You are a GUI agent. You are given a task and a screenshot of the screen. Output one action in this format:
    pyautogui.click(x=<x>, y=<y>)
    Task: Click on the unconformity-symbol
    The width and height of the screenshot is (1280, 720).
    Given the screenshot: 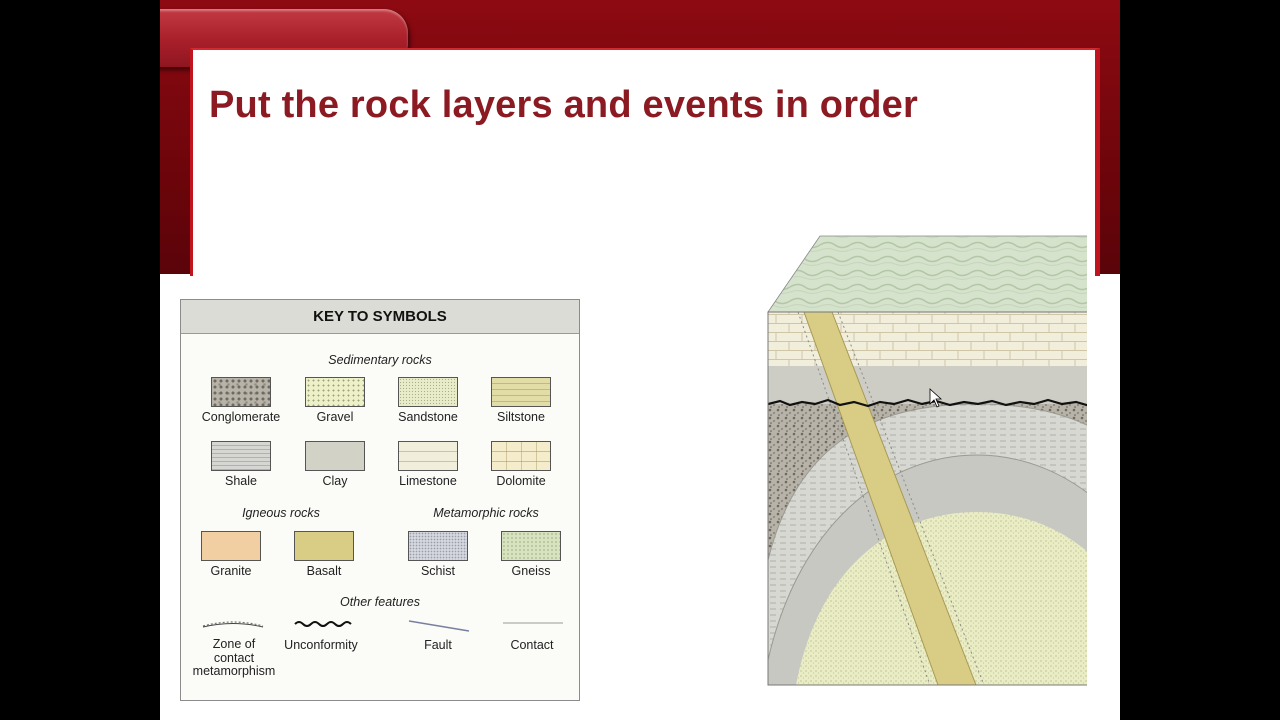 What is the action you would take?
    pyautogui.click(x=323, y=624)
    